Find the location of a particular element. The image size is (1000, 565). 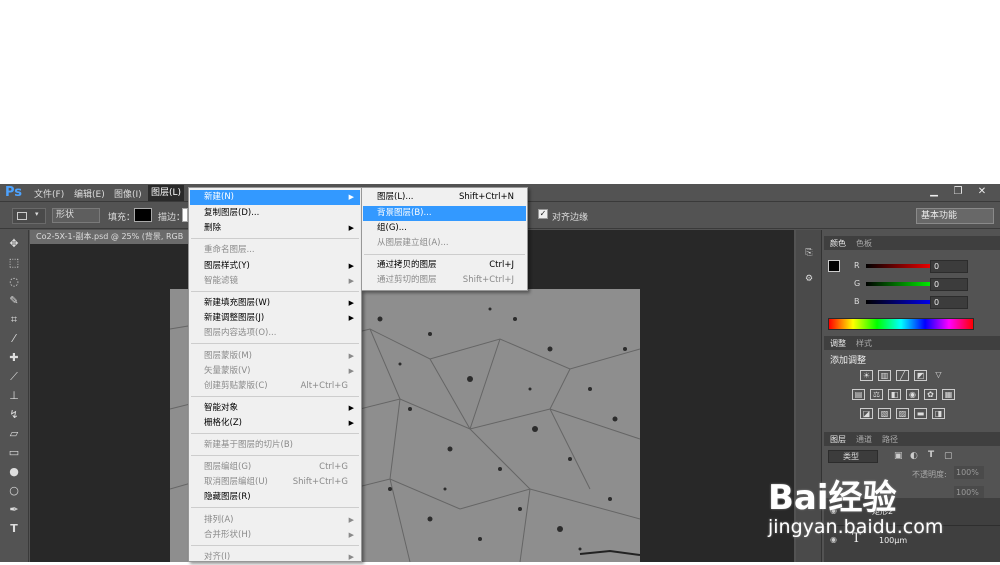

channel-r-slider is located at coordinates (901, 266).